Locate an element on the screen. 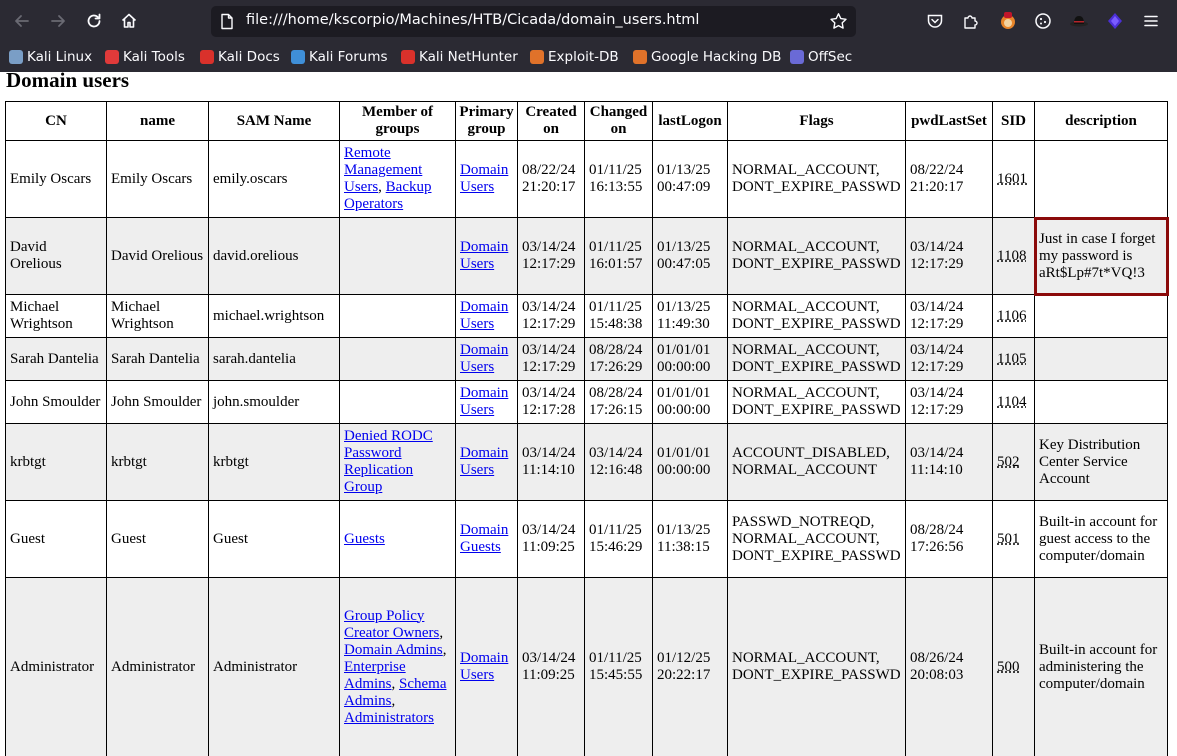 This screenshot has width=1177, height=756. cell-changed-on: 01/11/25 15:46:29 is located at coordinates (618, 539).